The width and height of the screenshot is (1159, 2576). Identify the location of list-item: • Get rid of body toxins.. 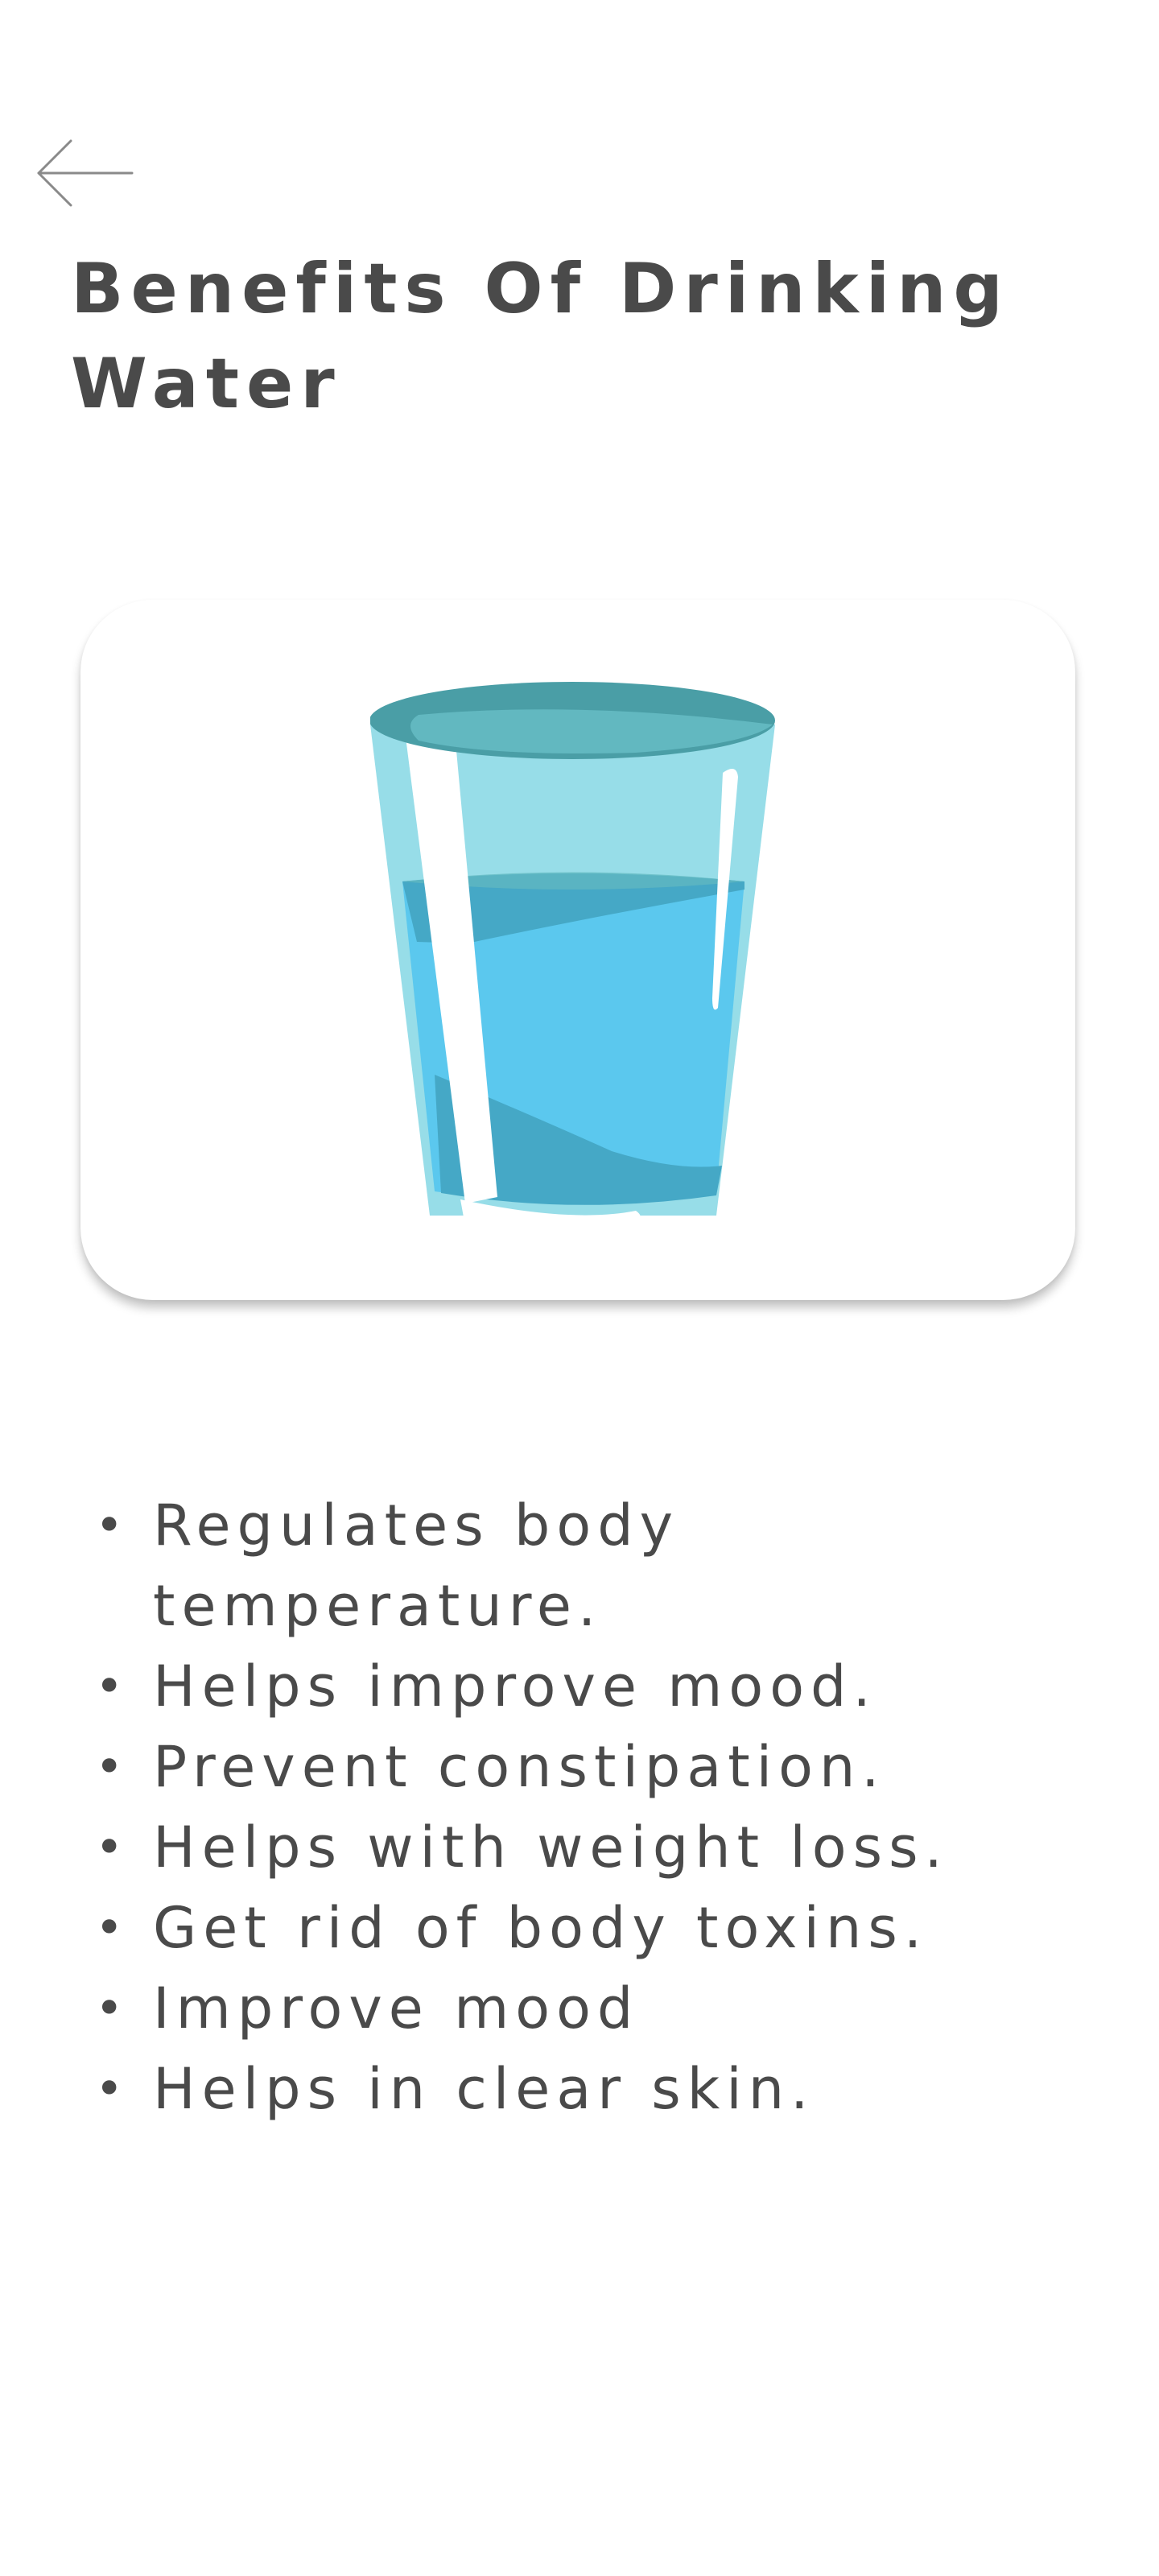
(590, 1928).